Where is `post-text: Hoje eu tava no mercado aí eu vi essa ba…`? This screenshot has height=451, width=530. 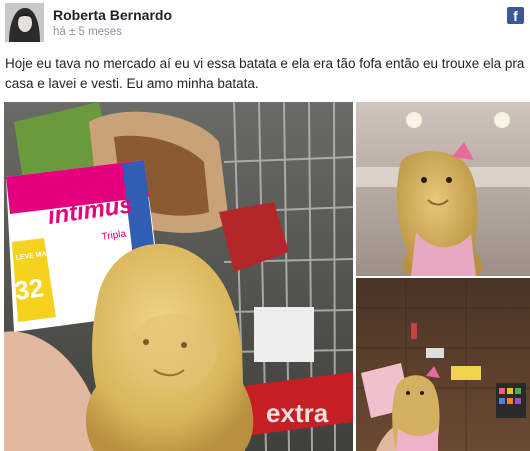 post-text: Hoje eu tava no mercado aí eu vi essa ba… is located at coordinates (265, 73).